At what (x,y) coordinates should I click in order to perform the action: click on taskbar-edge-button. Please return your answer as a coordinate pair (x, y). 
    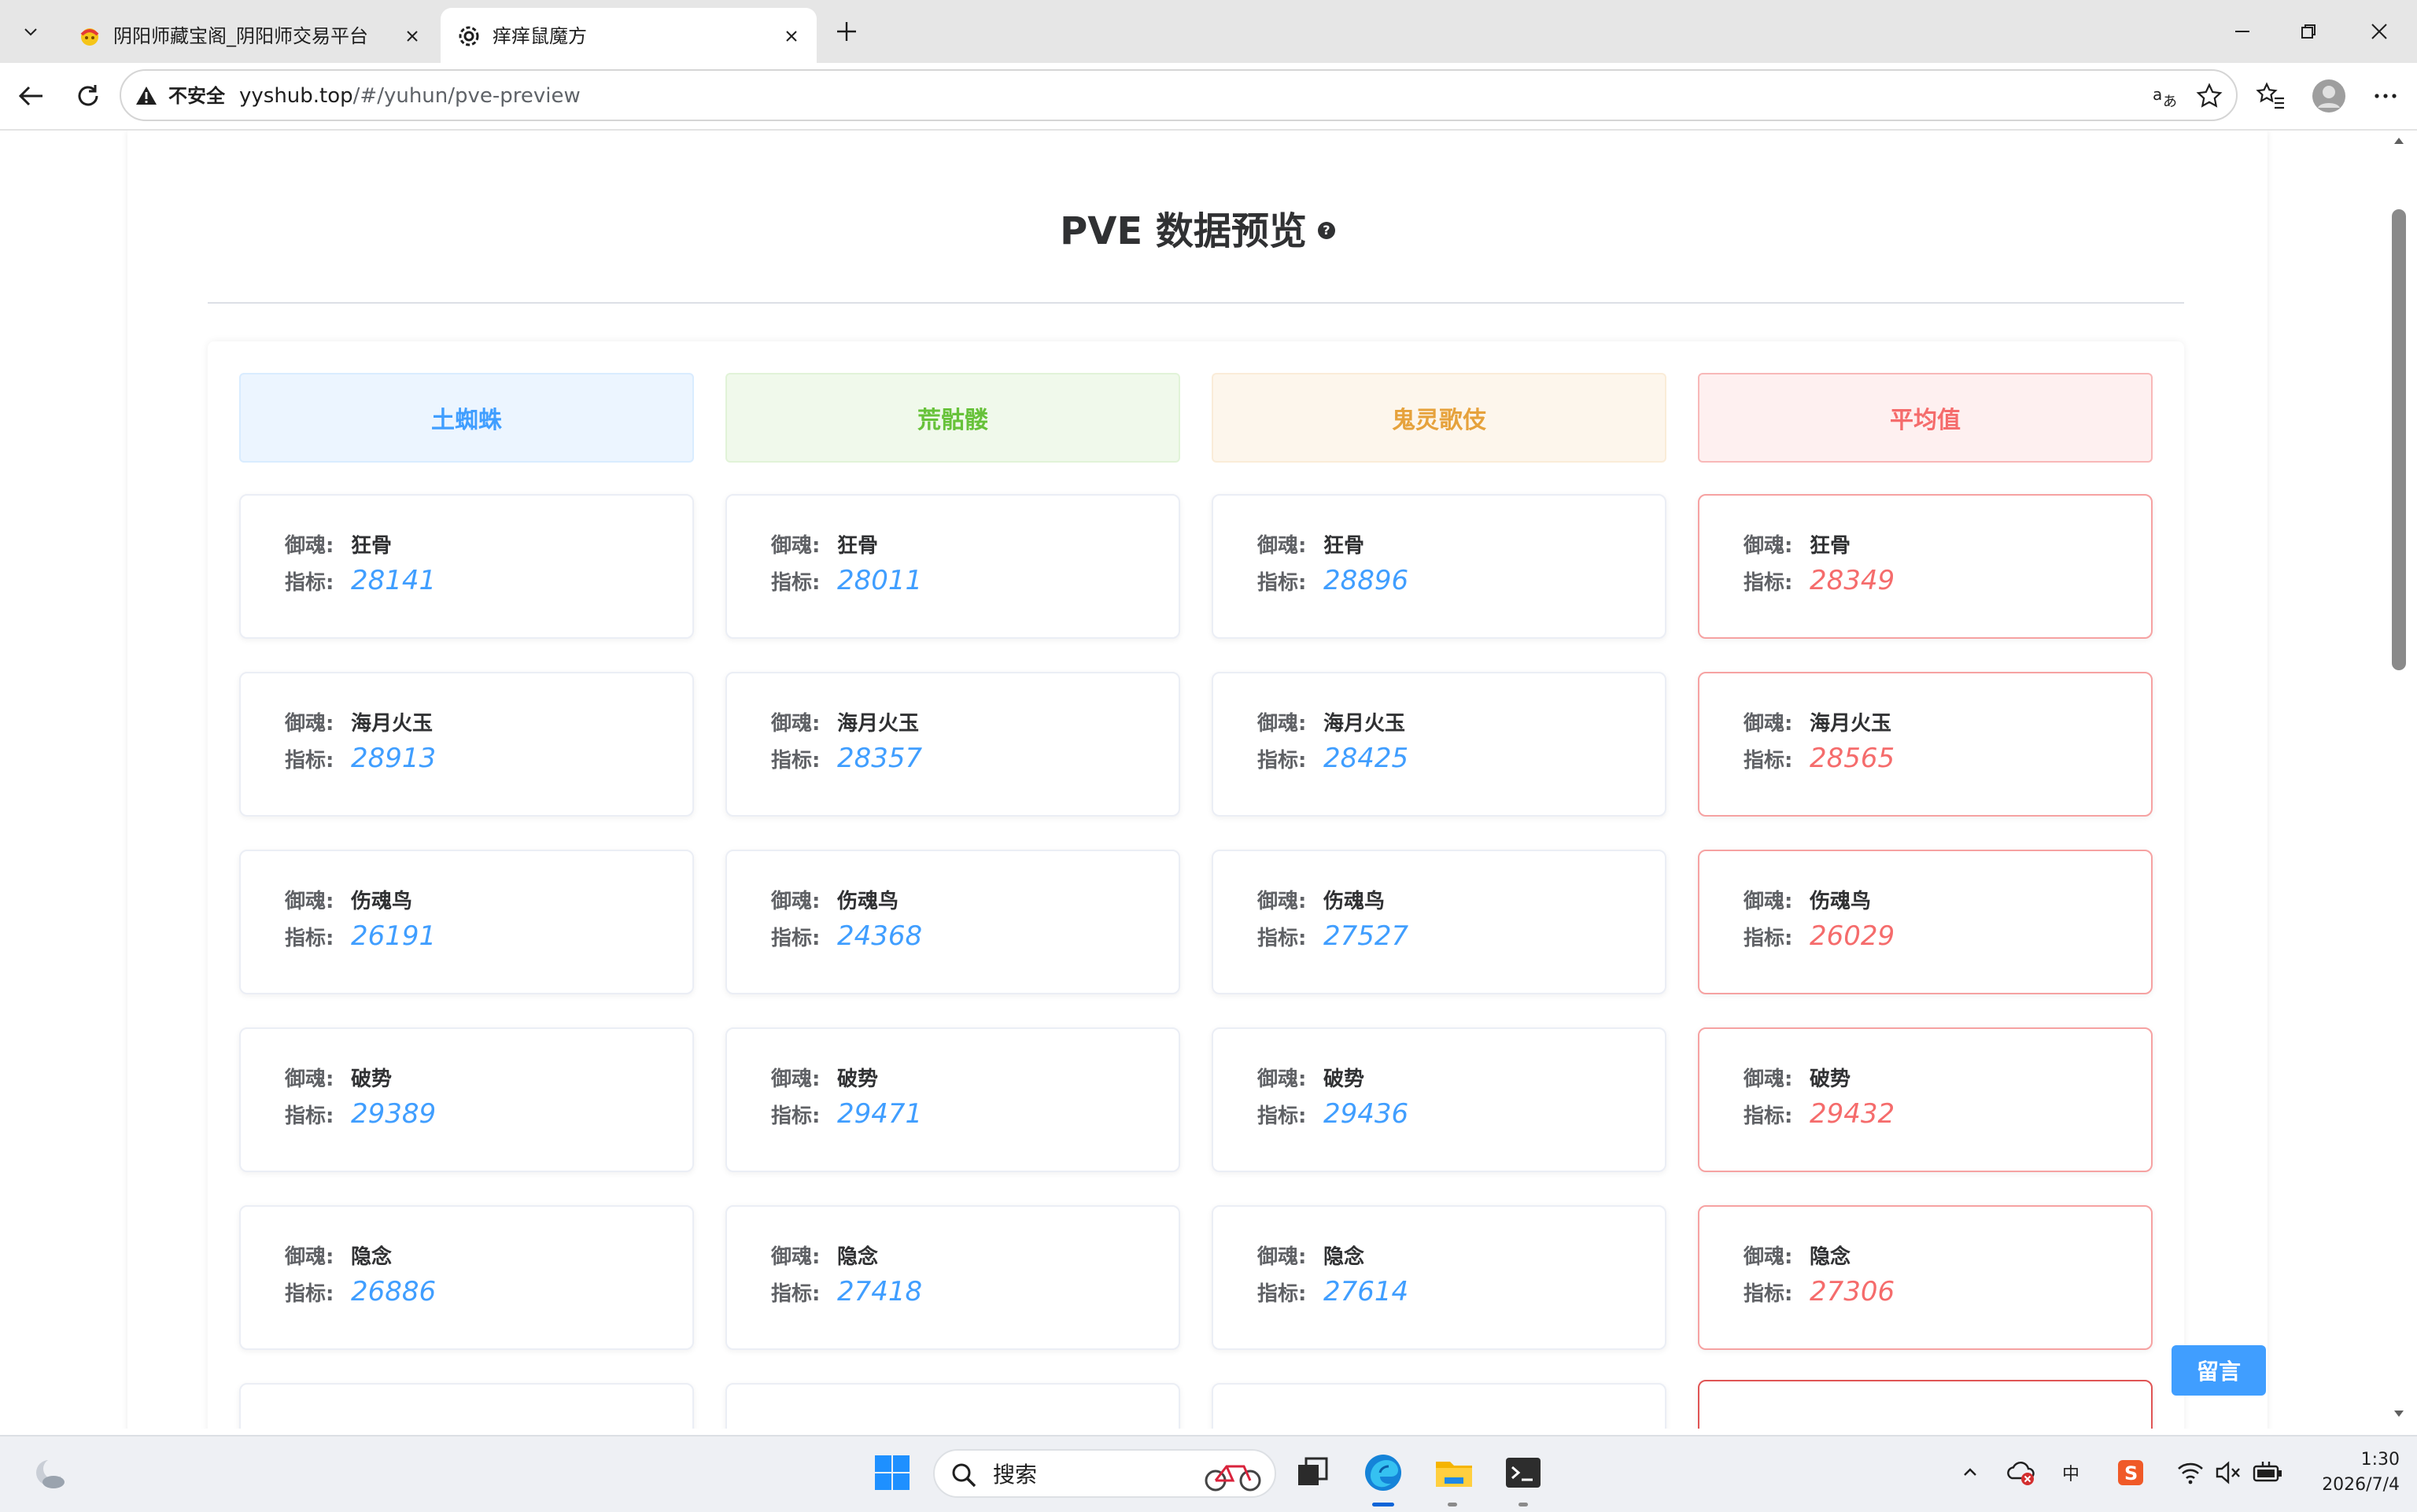
    Looking at the image, I should click on (1383, 1473).